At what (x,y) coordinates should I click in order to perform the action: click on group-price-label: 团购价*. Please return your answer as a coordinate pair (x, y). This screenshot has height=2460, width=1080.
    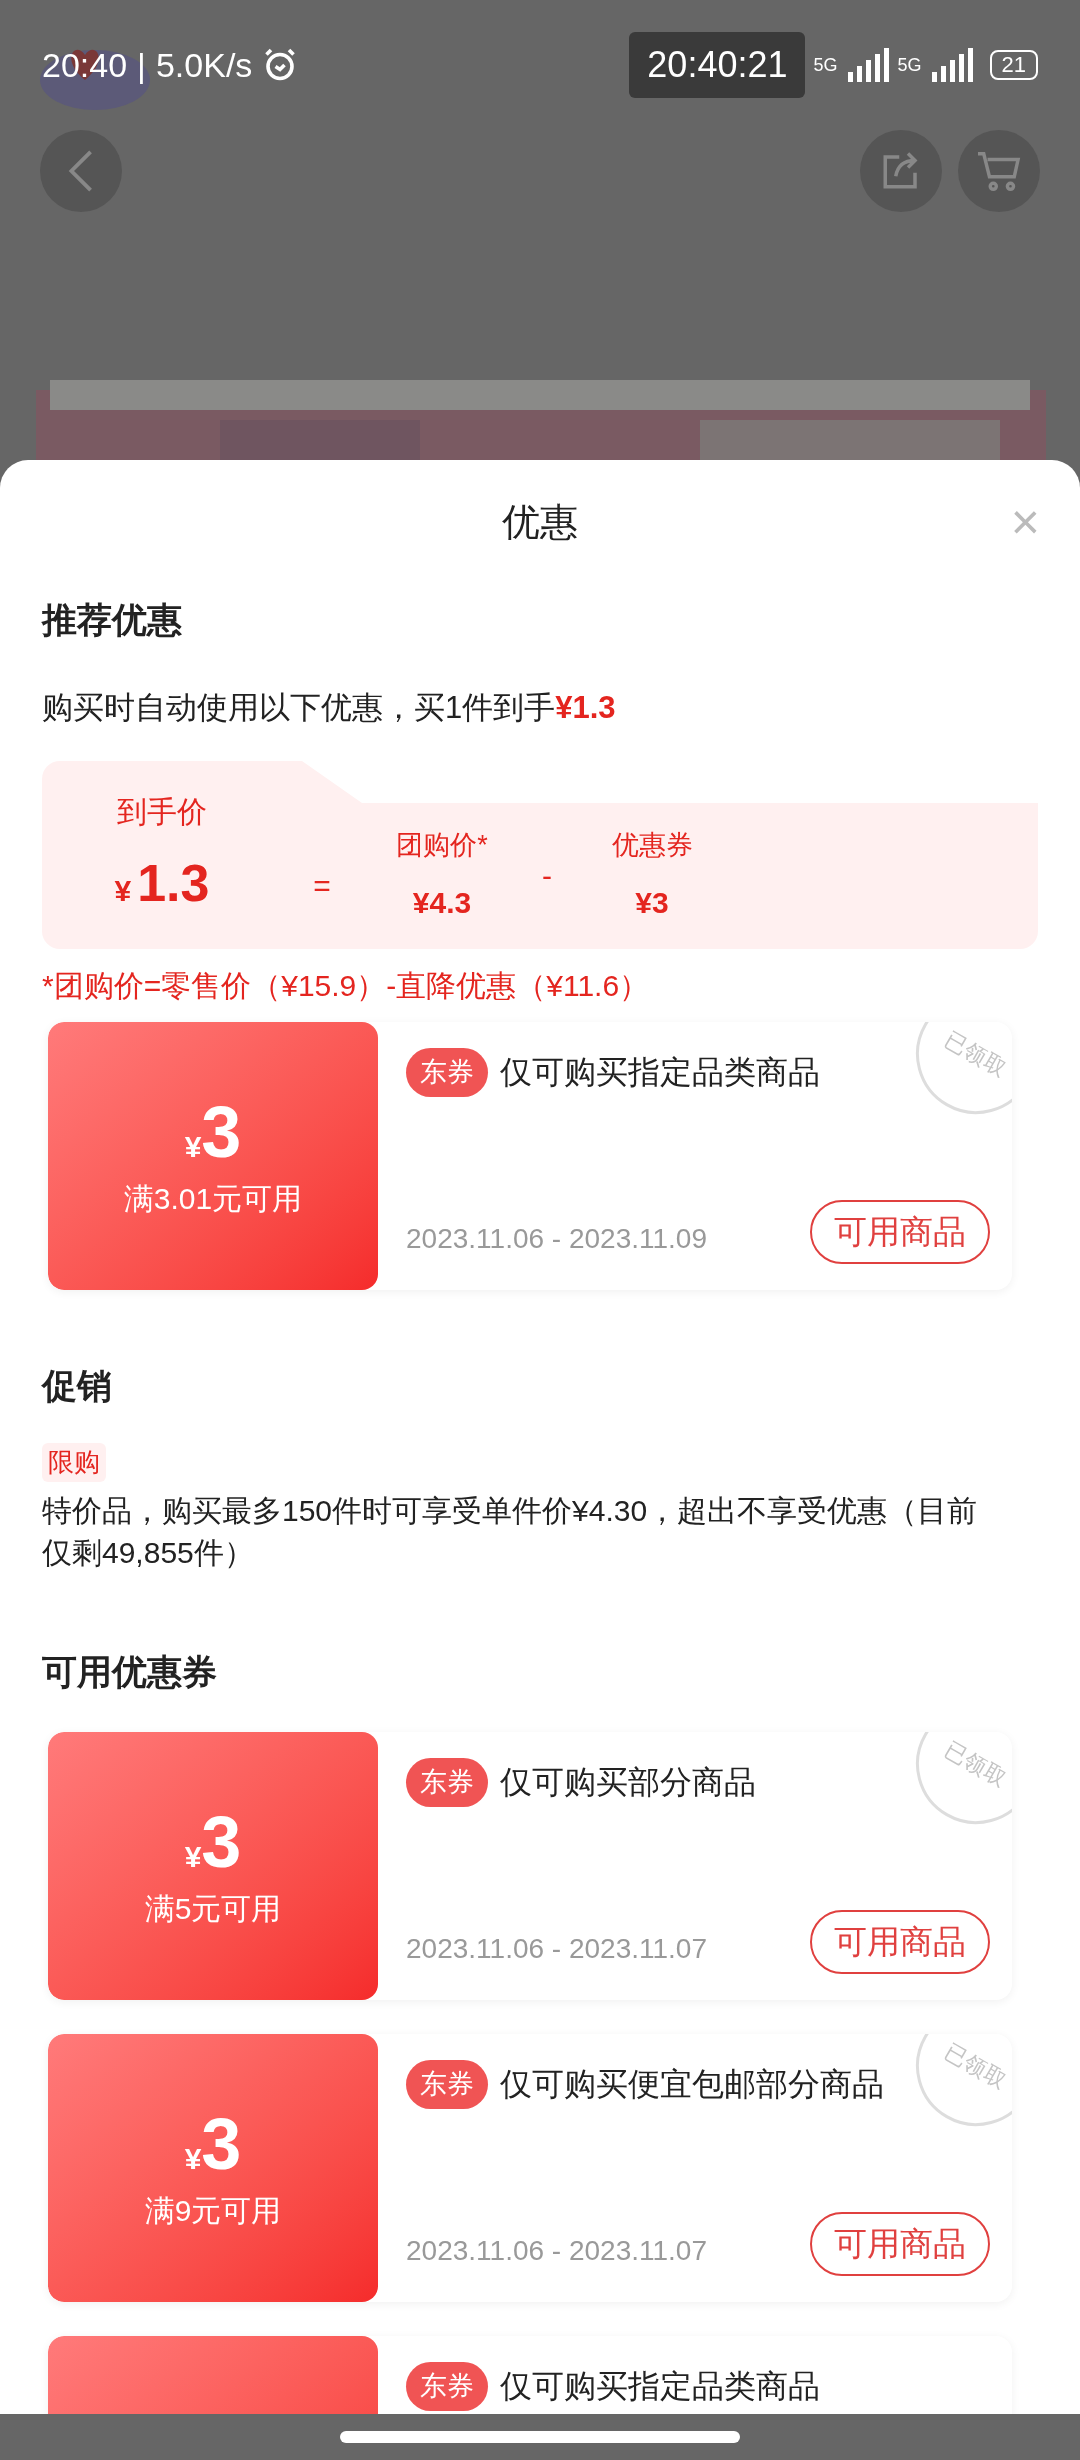
    Looking at the image, I should click on (442, 846).